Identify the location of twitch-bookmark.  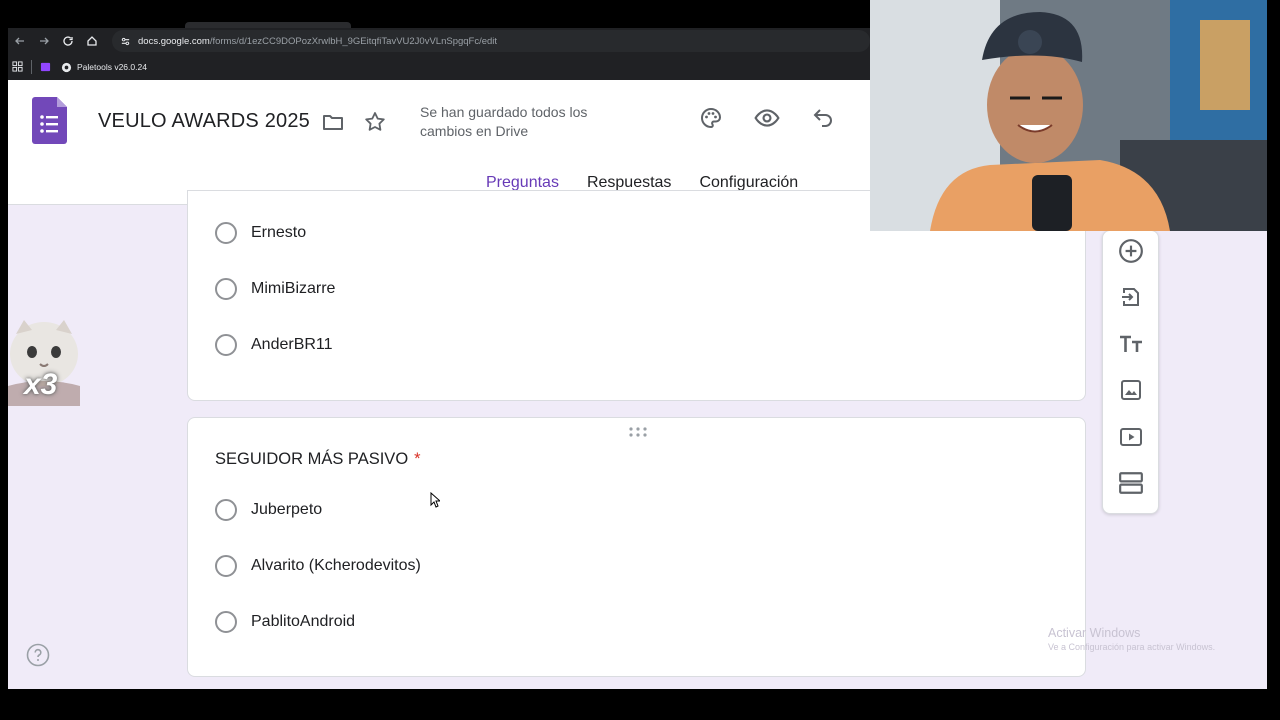
(45, 67).